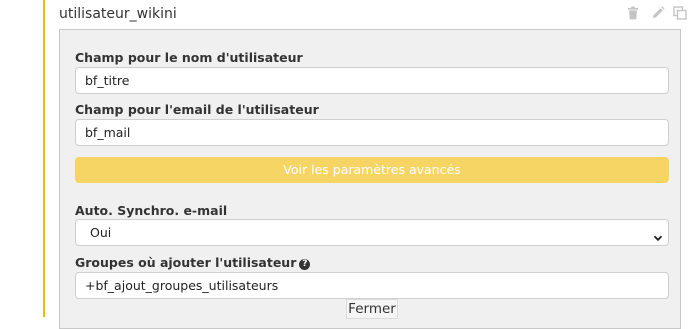  I want to click on auto-sync-selected-value: Oui, so click(101, 232).